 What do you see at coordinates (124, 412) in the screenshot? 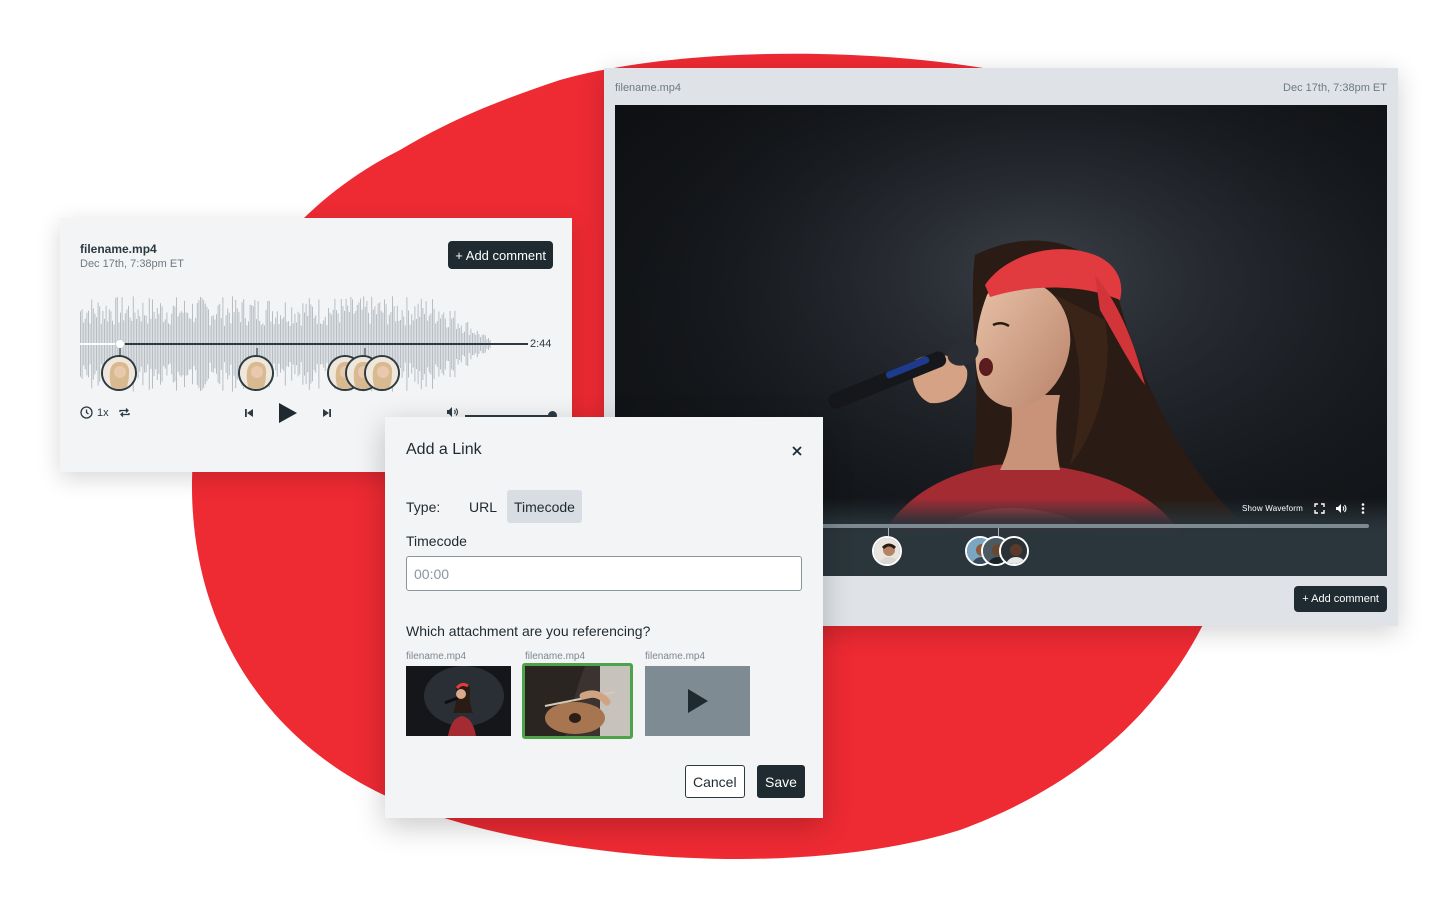
I see `repeat-icon` at bounding box center [124, 412].